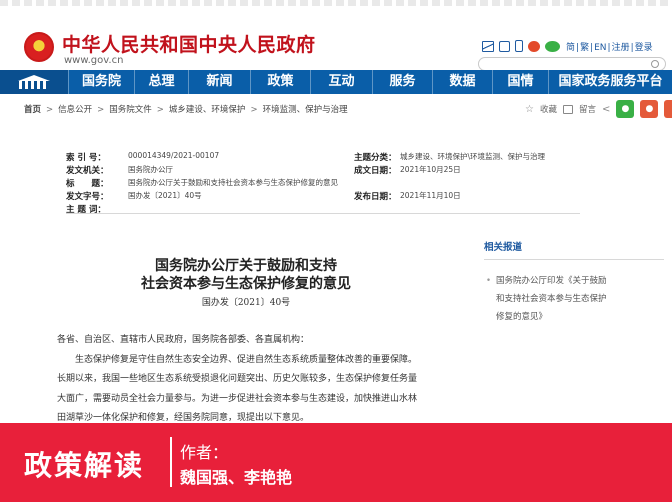  Describe the element at coordinates (84, 465) in the screenshot. I see `banner-title: 政策解读` at that location.